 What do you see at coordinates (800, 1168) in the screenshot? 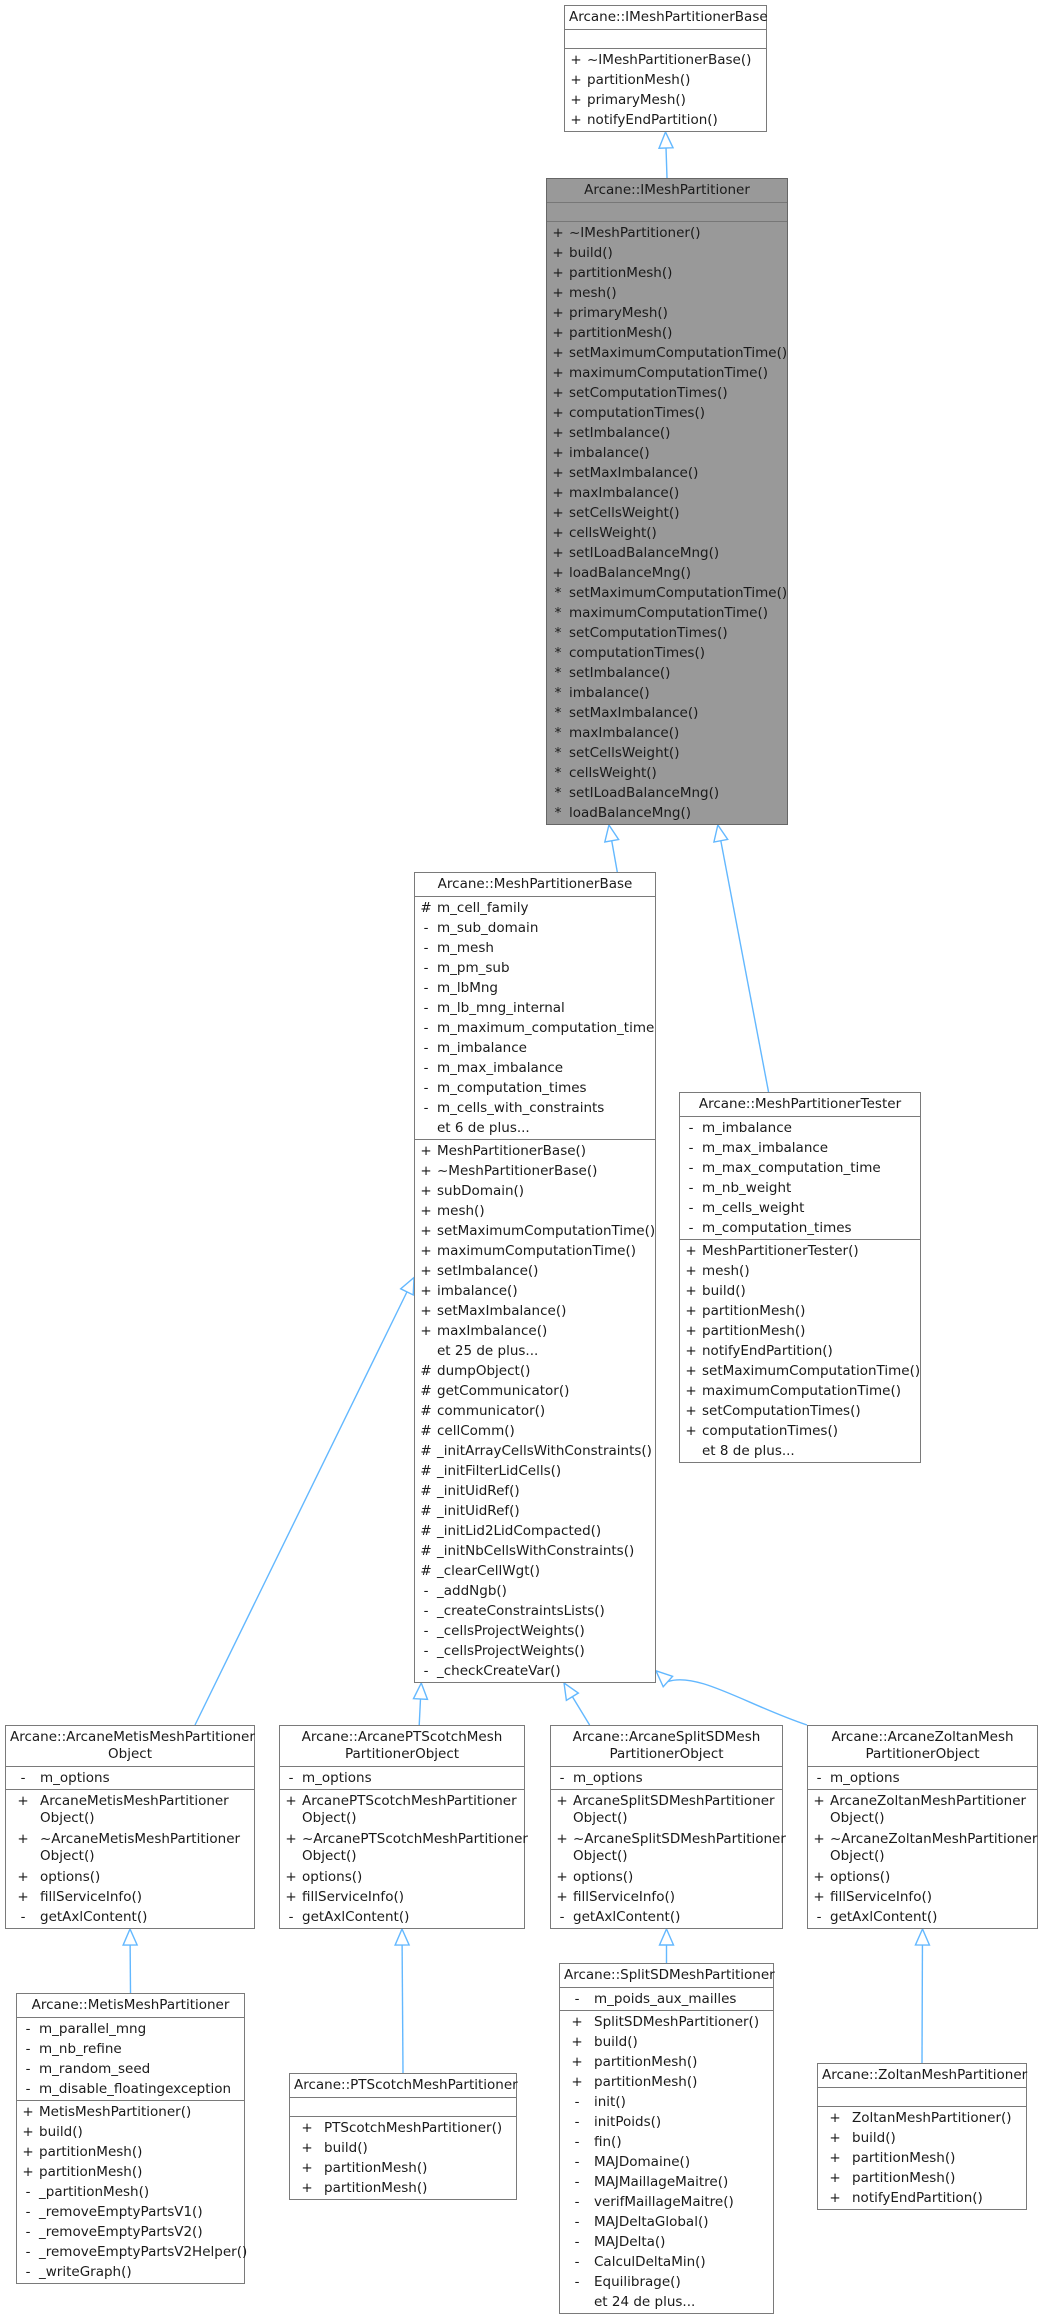
I see `member-row: -m_max_computation_time` at bounding box center [800, 1168].